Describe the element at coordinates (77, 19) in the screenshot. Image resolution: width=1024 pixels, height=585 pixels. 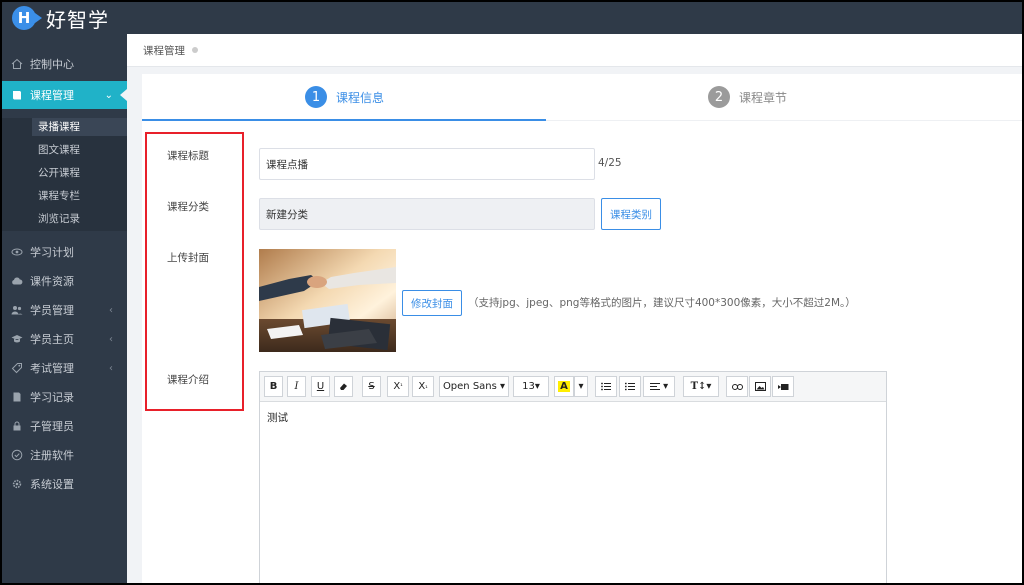
I see `app-name: 好智学` at that location.